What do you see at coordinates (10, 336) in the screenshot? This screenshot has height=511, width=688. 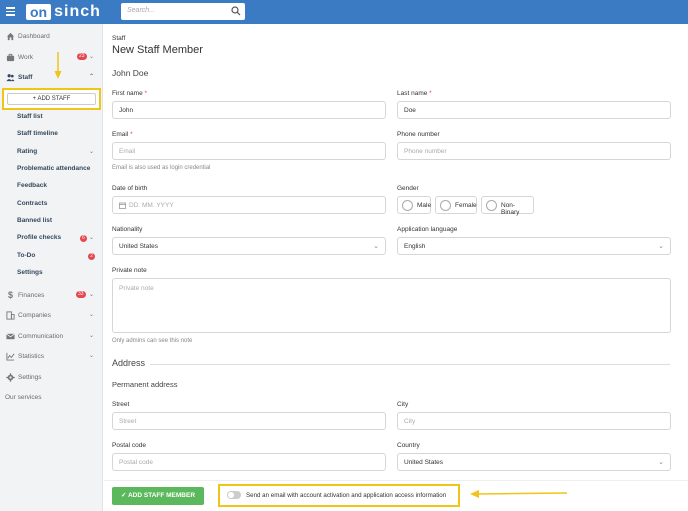 I see `envelope-icon` at bounding box center [10, 336].